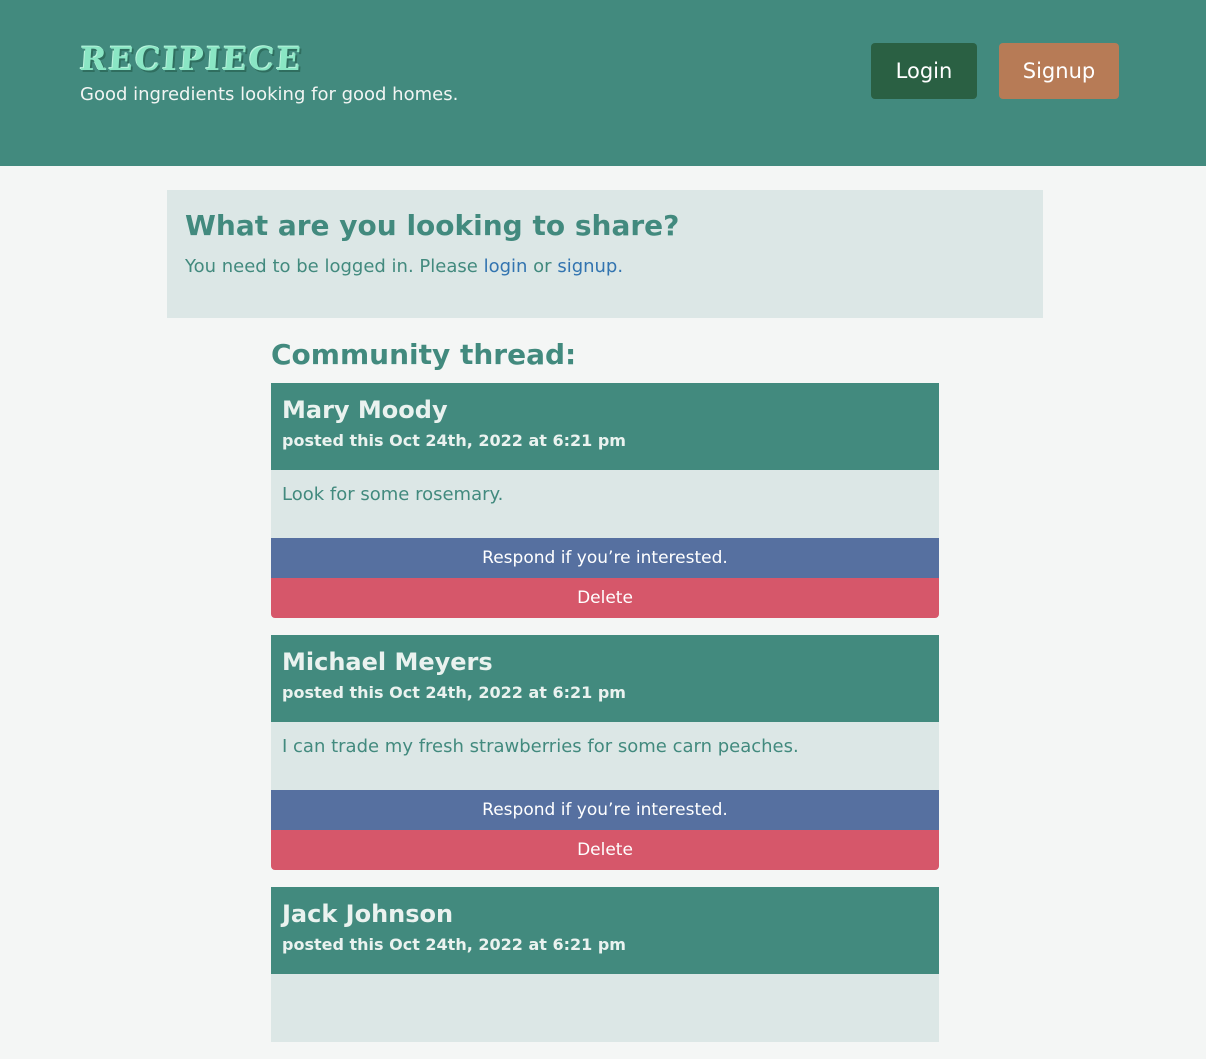 The height and width of the screenshot is (1059, 1206). I want to click on login-link: login, so click(506, 266).